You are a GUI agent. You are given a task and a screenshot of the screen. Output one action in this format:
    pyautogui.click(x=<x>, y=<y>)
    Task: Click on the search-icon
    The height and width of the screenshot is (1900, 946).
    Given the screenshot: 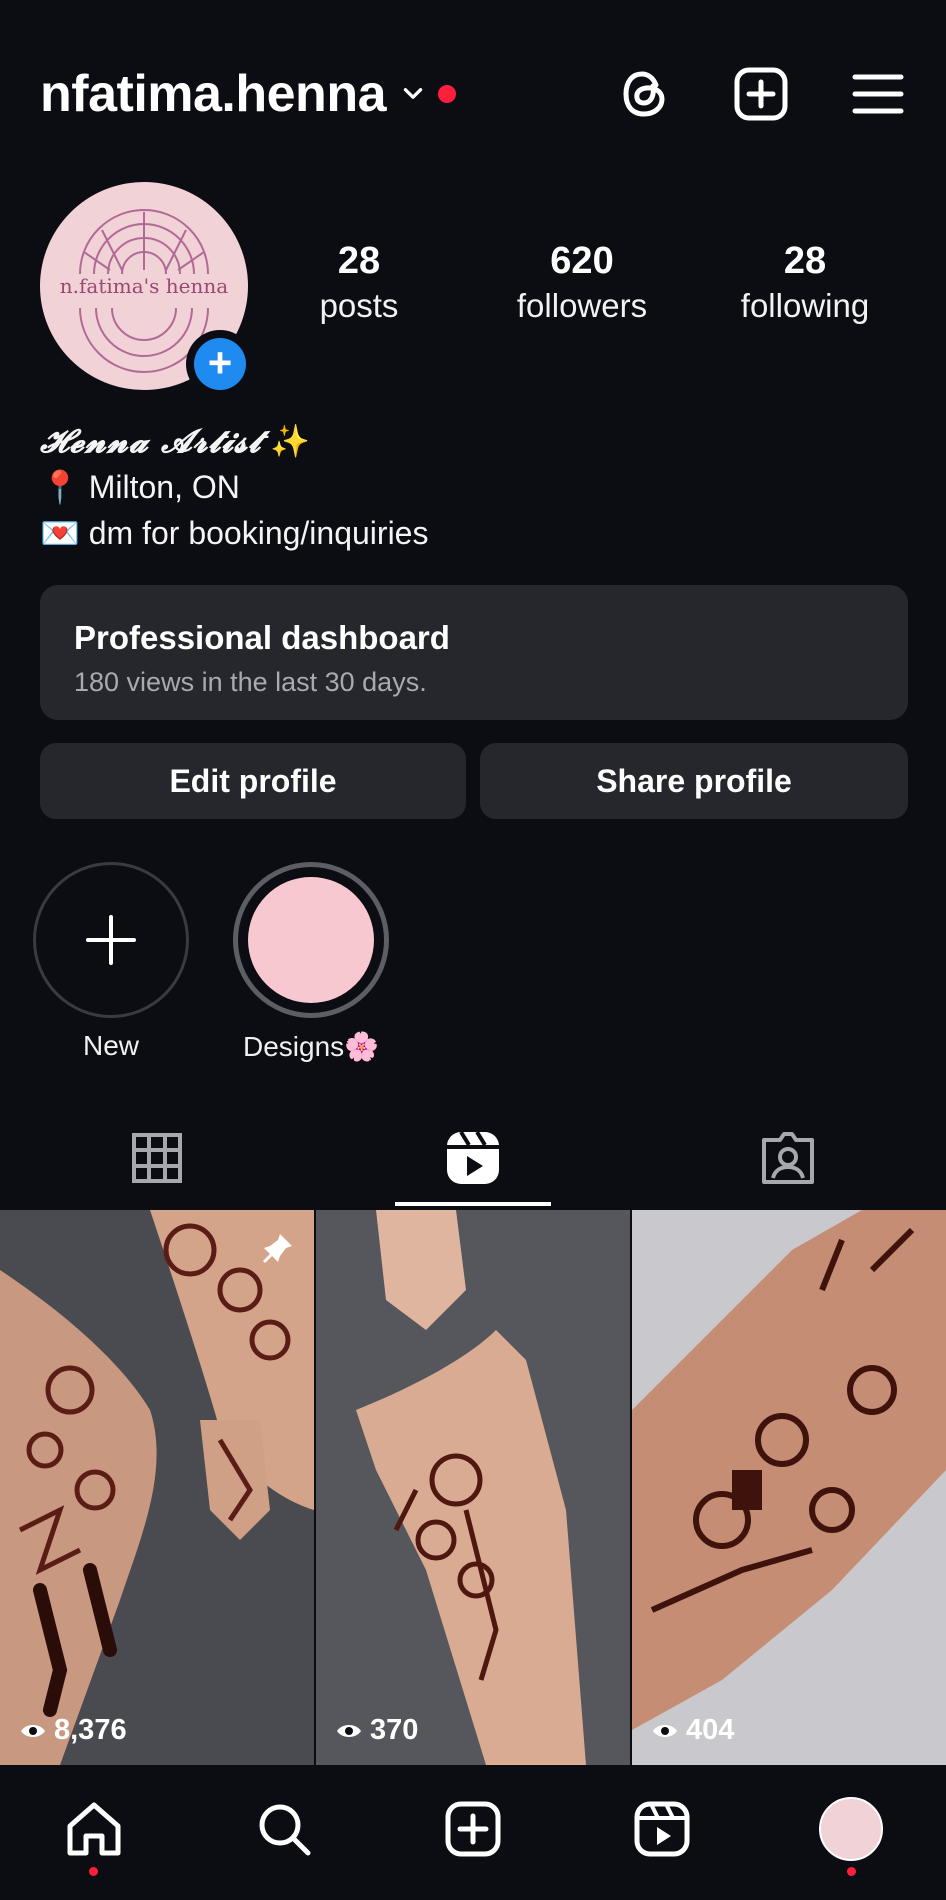 What is the action you would take?
    pyautogui.click(x=284, y=1829)
    